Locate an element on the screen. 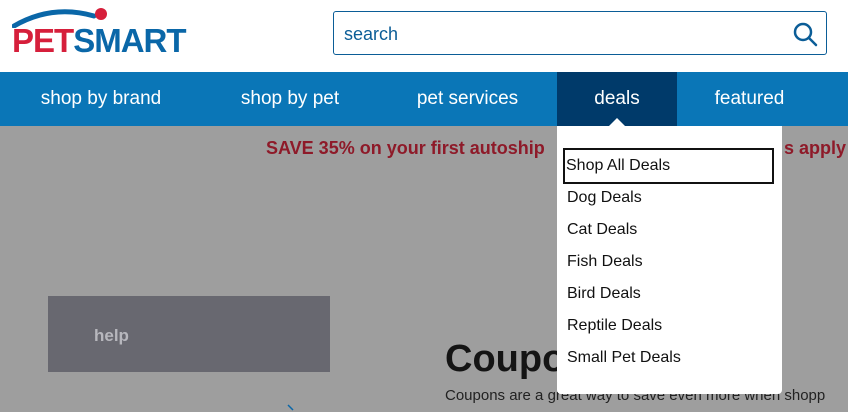  logo-wordmark: PETSMART is located at coordinates (99, 40).